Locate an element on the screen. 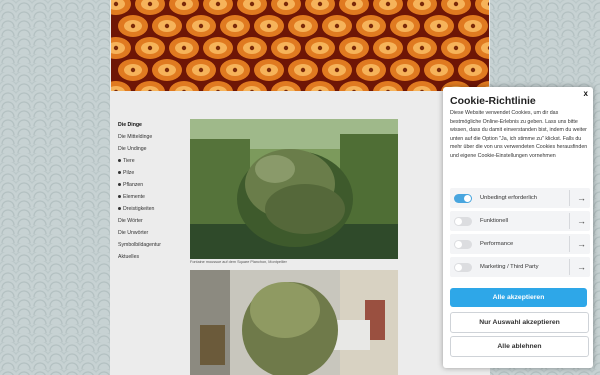 This screenshot has width=600, height=375. category-label: Unbedingt erforderlich is located at coordinates (509, 198).